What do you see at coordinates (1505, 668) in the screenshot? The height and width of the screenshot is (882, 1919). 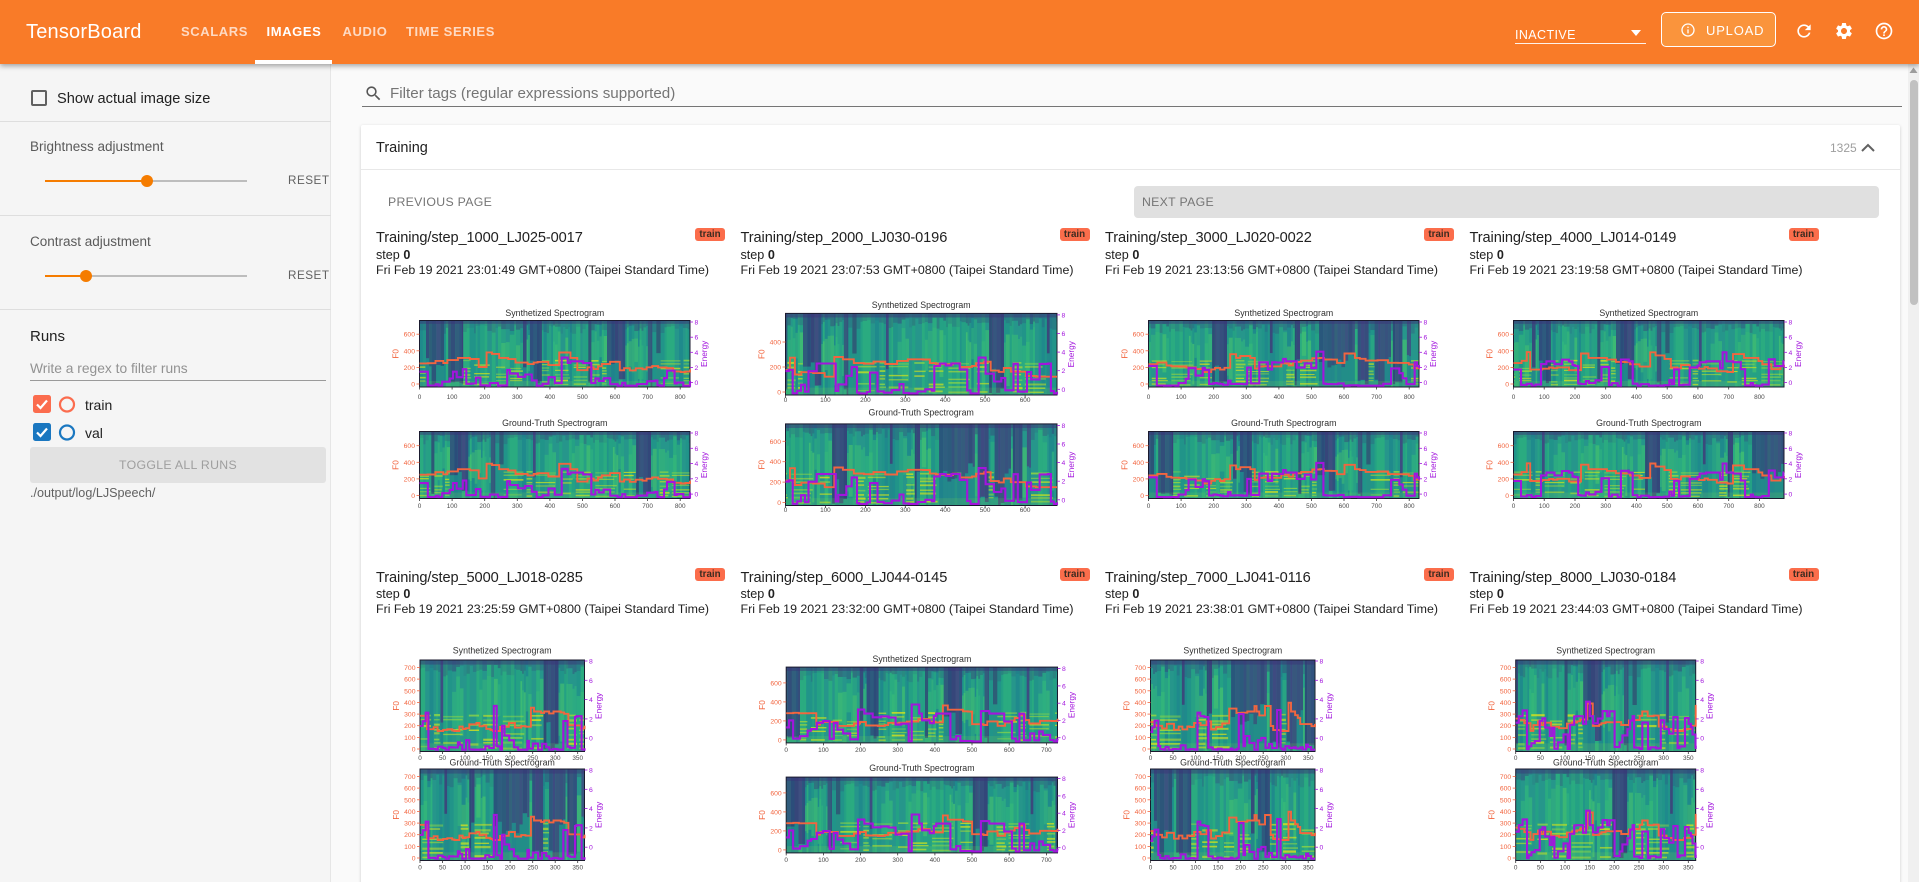 I see `svg-text: 700` at bounding box center [1505, 668].